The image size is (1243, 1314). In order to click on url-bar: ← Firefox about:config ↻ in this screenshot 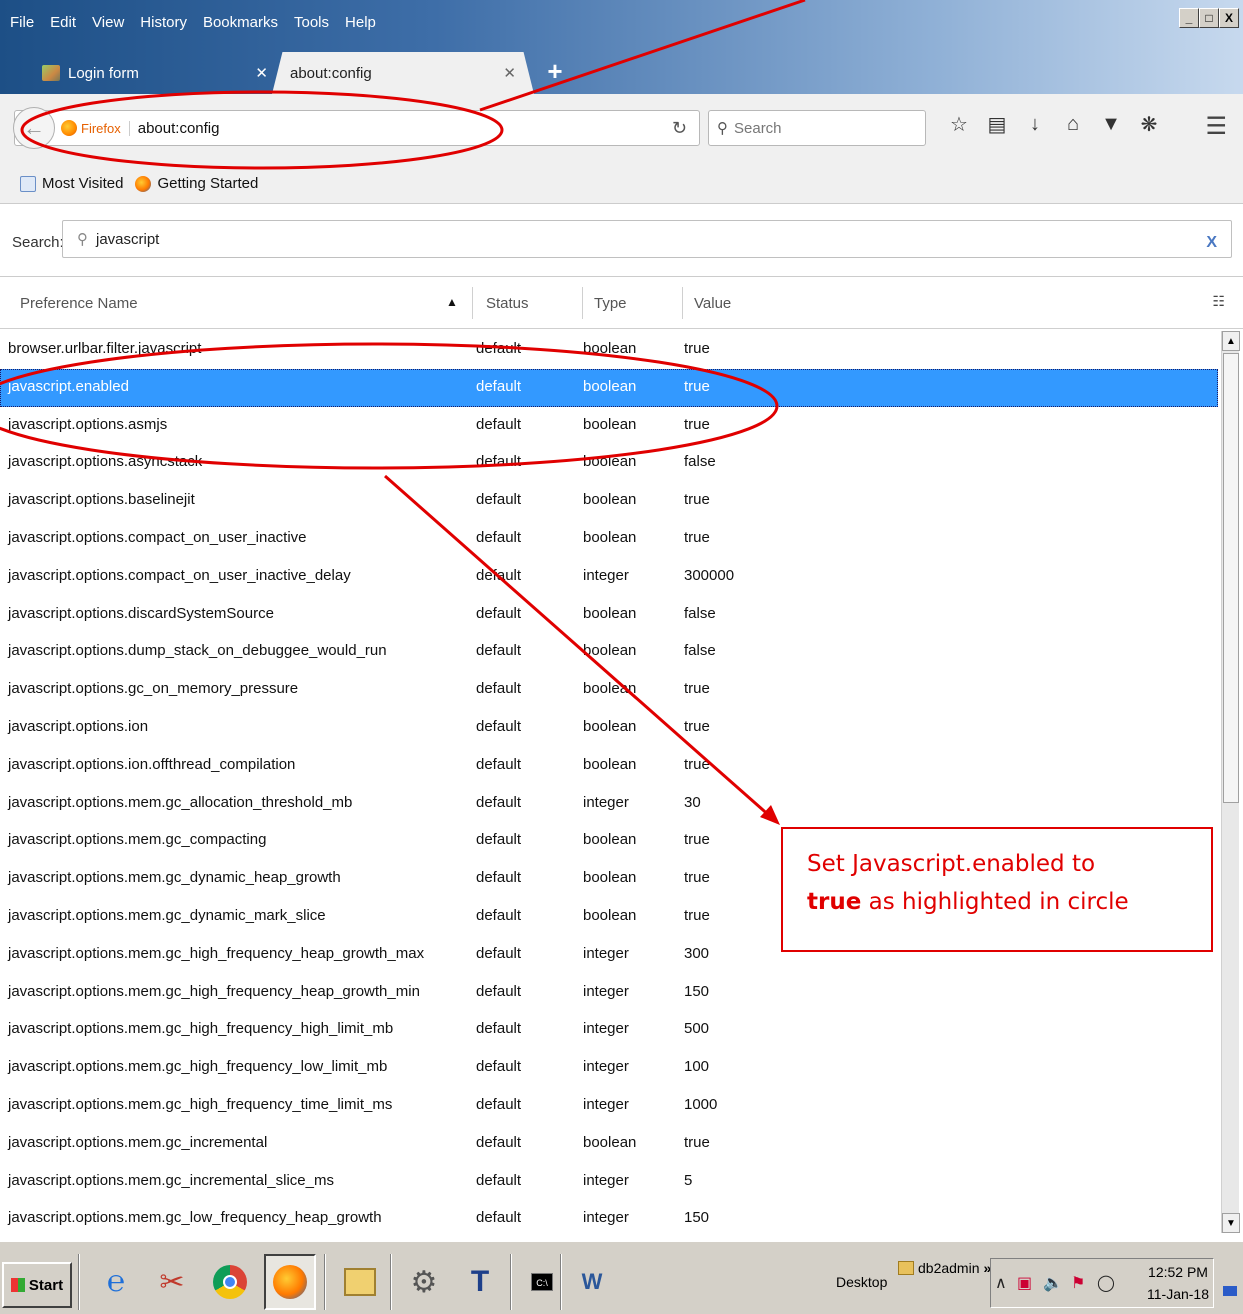, I will do `click(356, 128)`.